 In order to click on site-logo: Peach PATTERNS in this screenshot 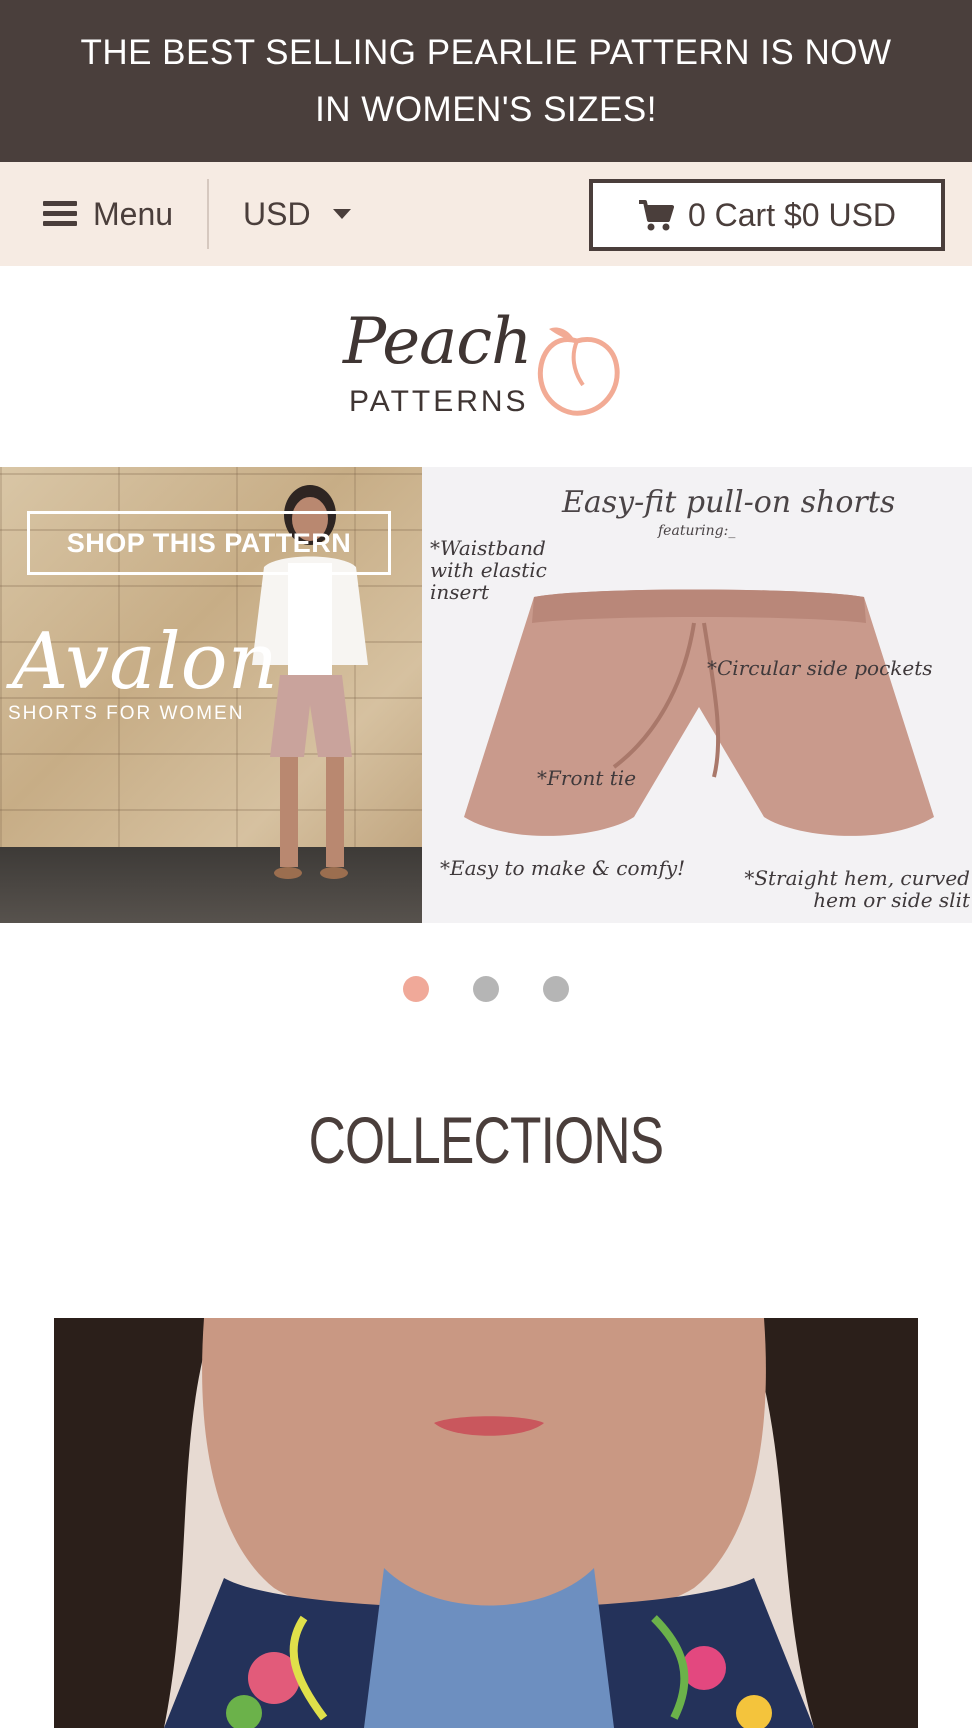, I will do `click(486, 365)`.